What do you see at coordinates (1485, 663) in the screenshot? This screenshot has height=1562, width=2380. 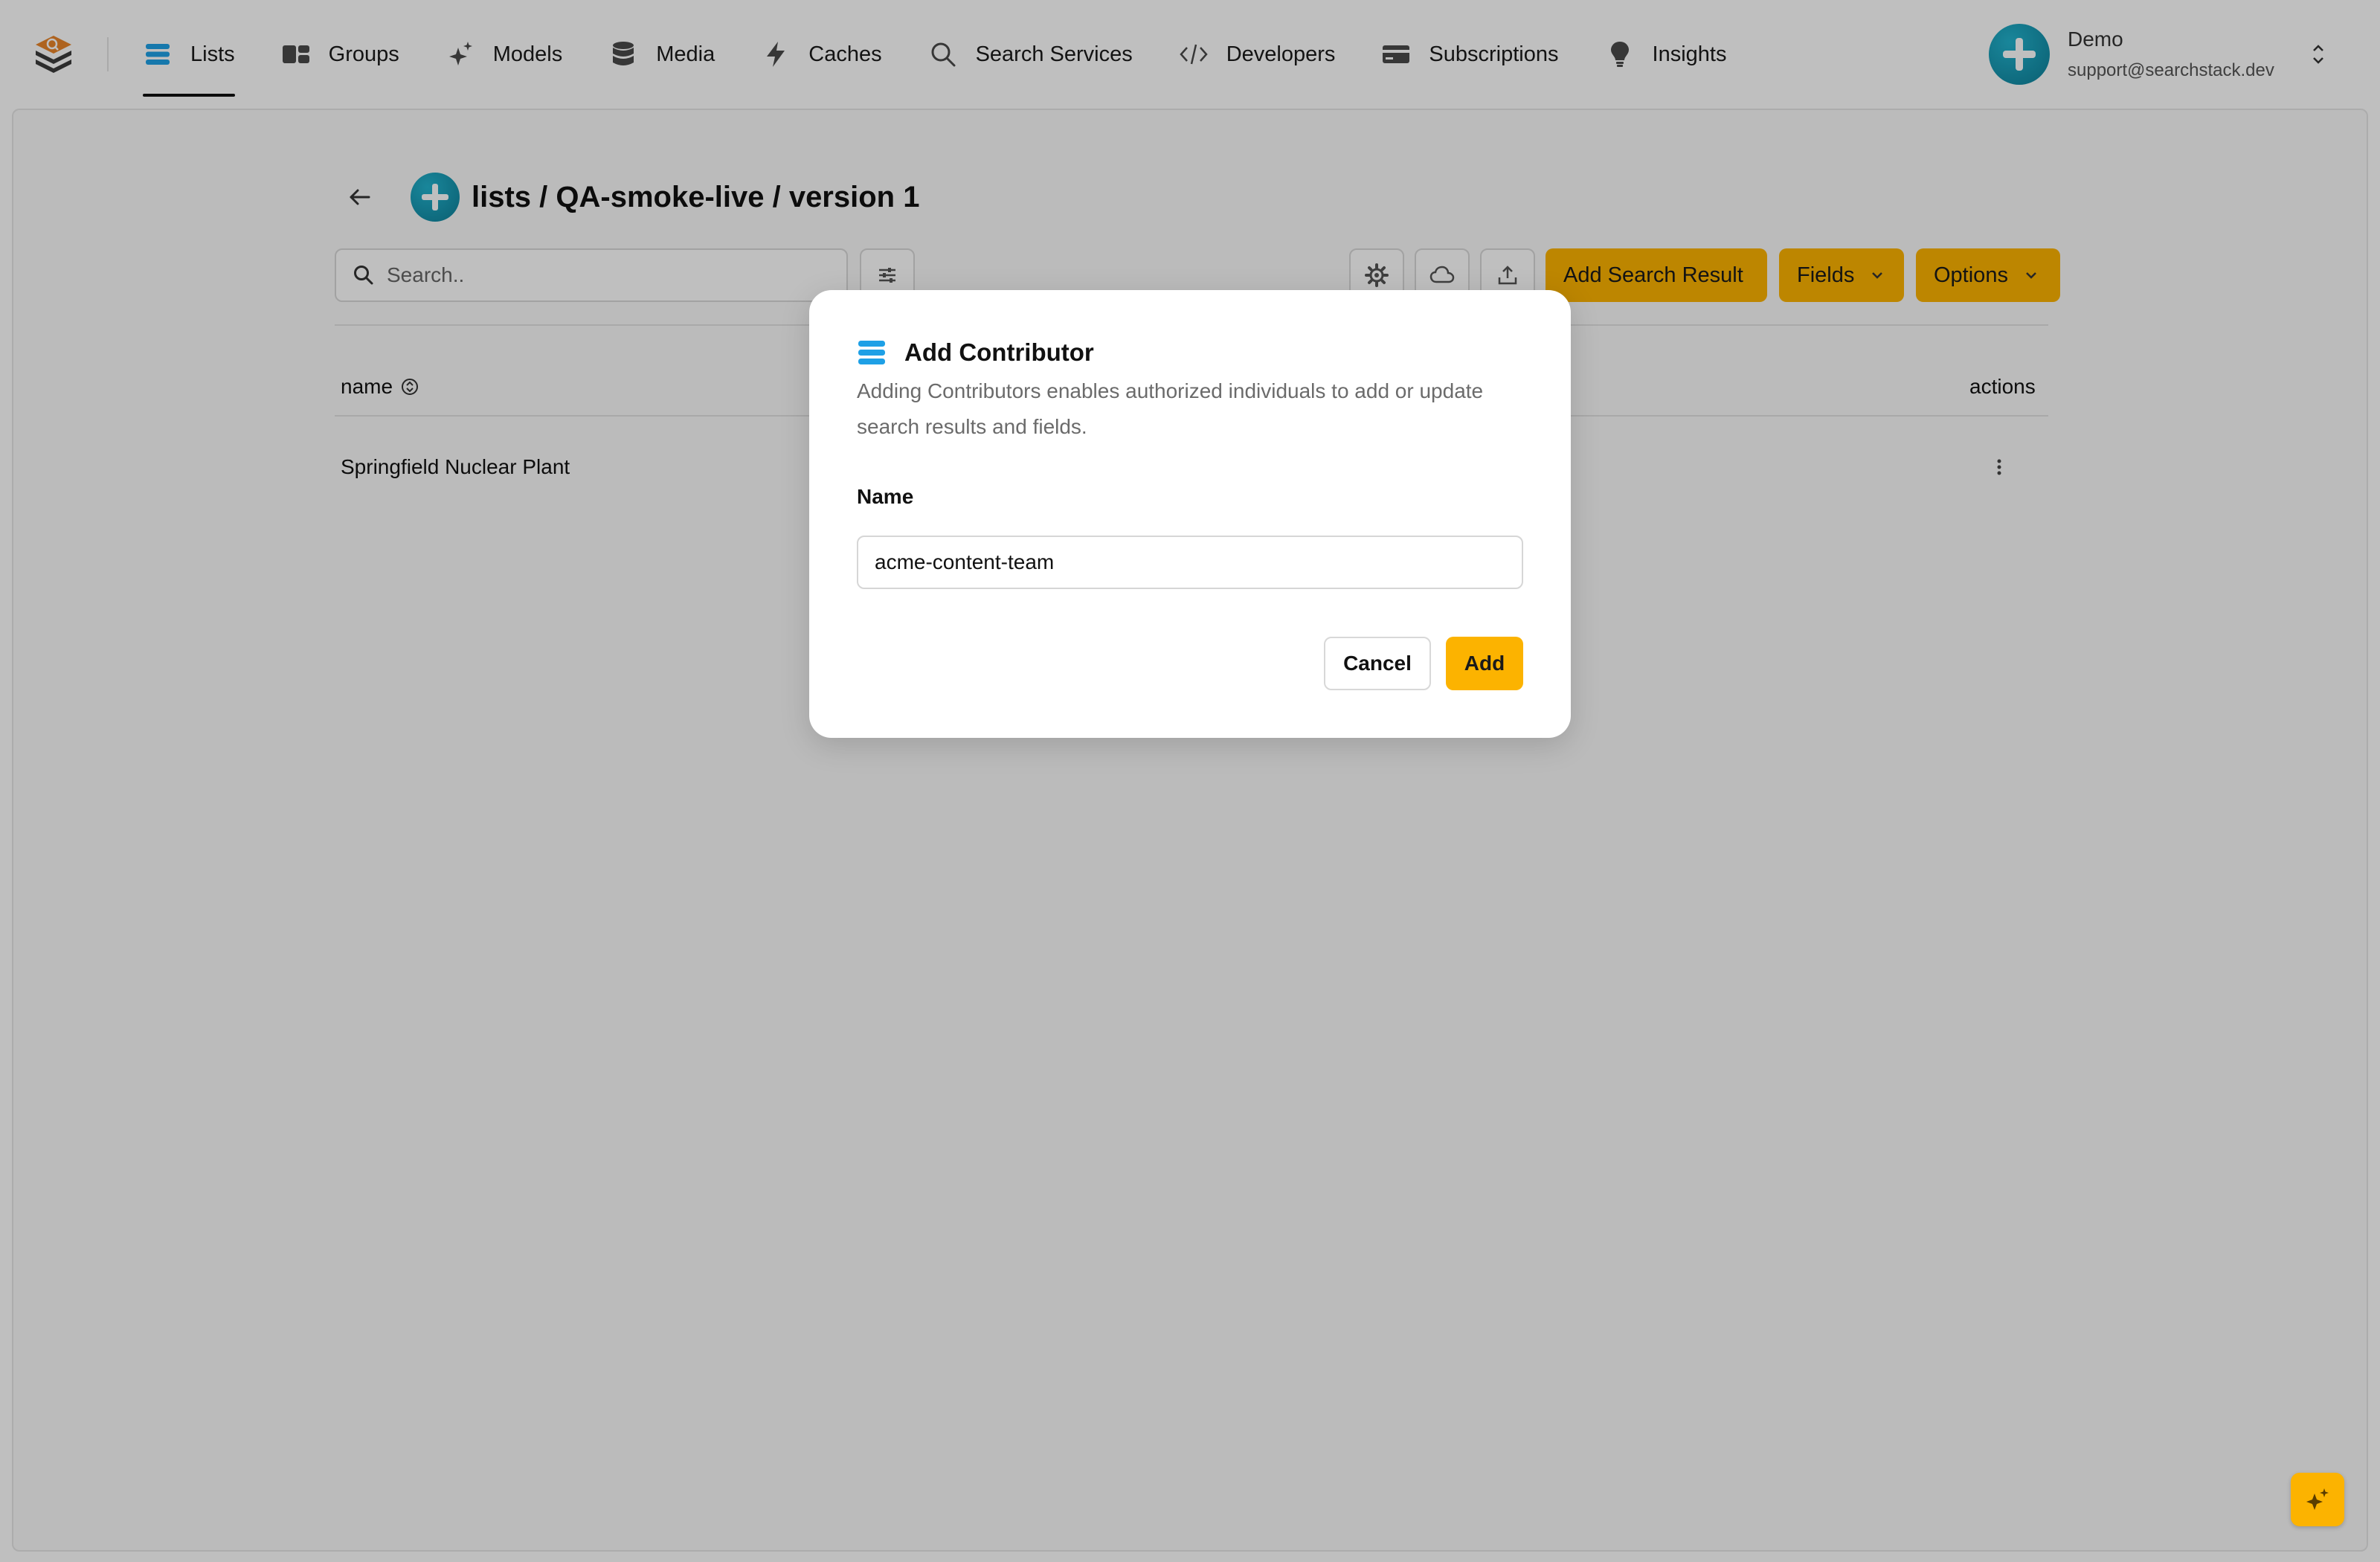 I see `add-button: Add` at bounding box center [1485, 663].